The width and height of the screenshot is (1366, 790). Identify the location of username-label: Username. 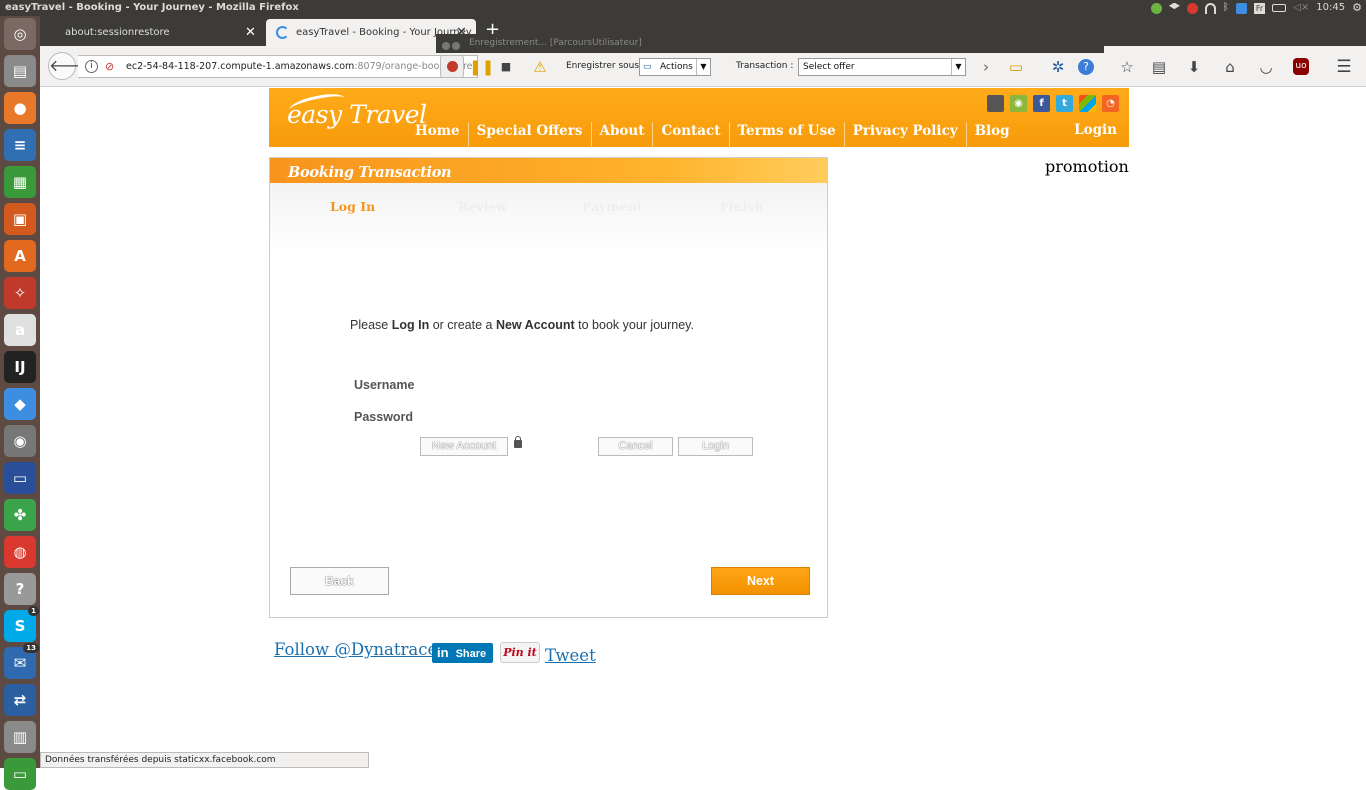
(384, 385).